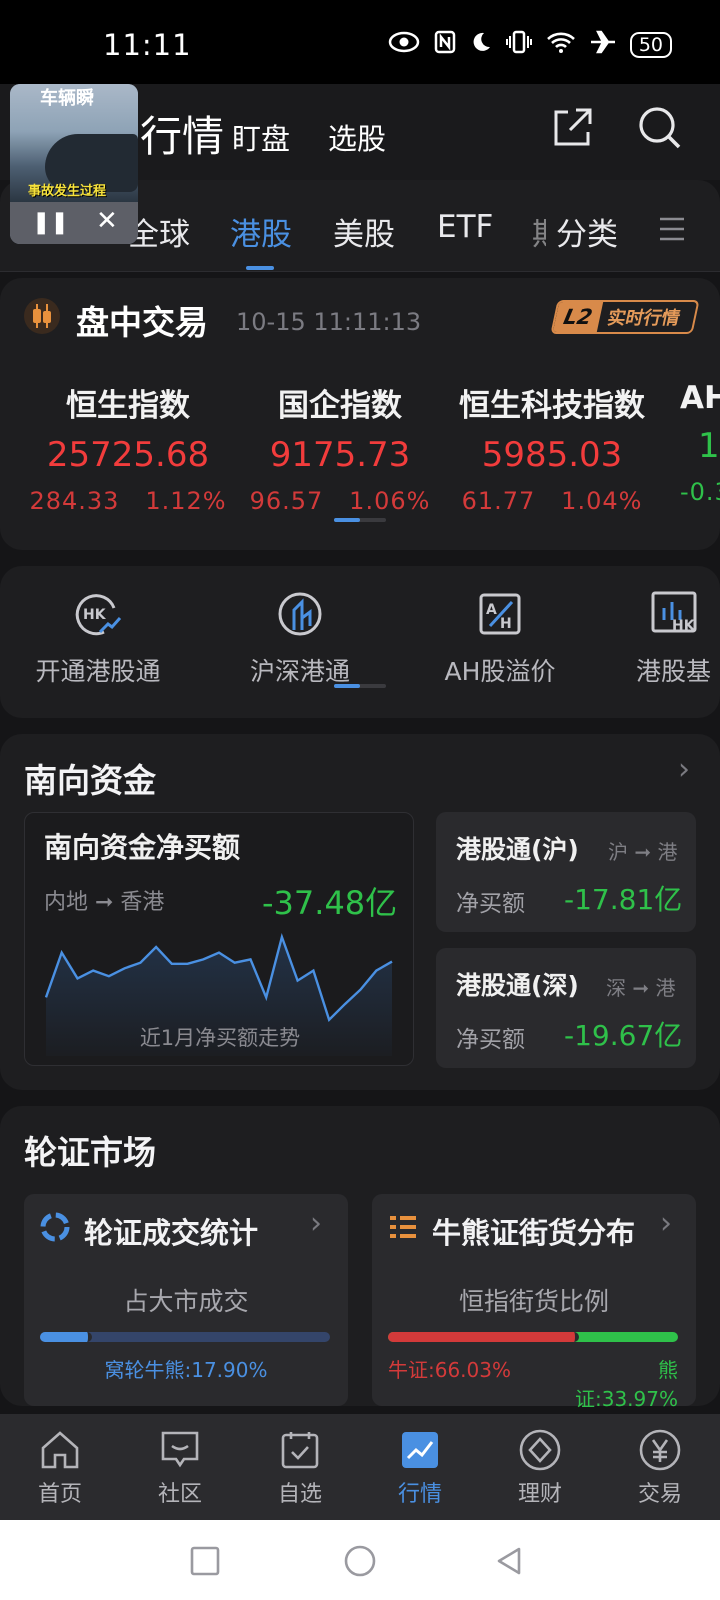 The image size is (720, 1600). Describe the element at coordinates (300, 1450) in the screenshot. I see `checklist-icon` at that location.